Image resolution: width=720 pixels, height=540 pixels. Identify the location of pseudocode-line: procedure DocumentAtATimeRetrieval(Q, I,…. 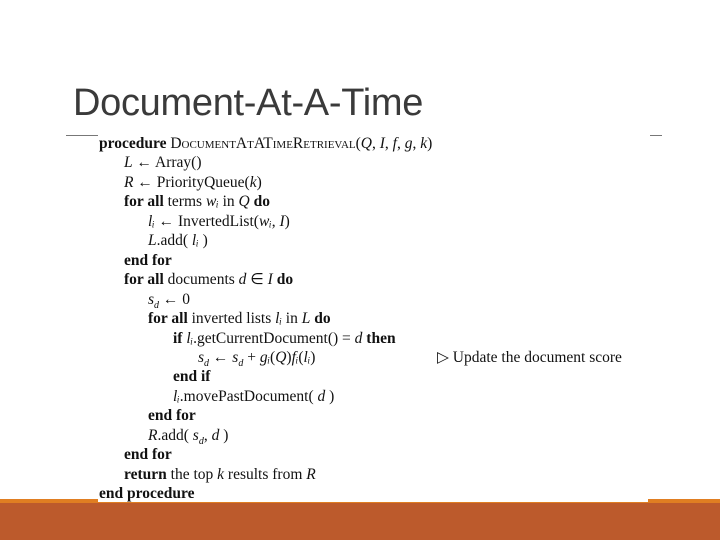
(265, 144).